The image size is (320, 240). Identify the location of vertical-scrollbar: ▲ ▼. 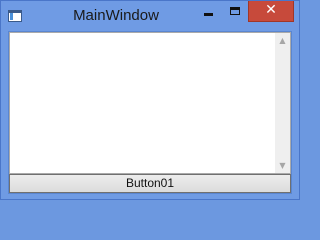
(282, 103).